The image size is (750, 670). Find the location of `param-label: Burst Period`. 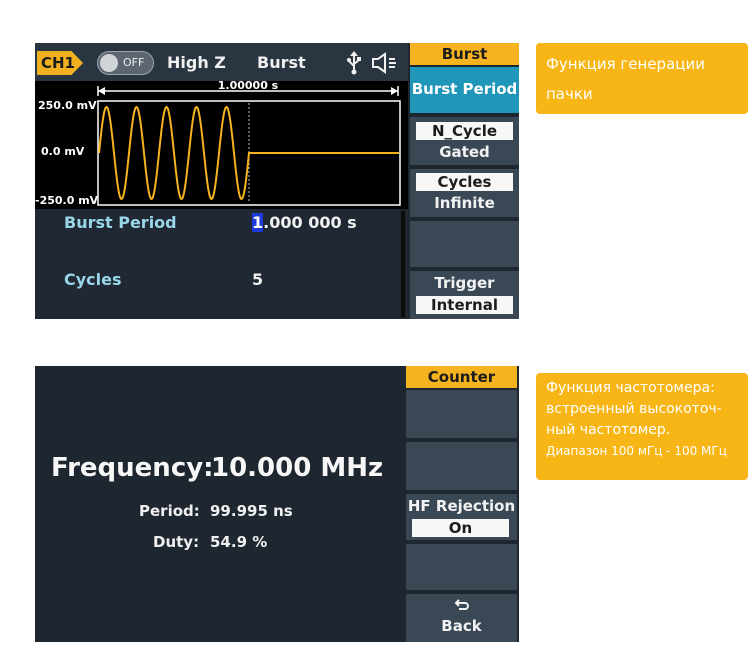

param-label: Burst Period is located at coordinates (120, 222).